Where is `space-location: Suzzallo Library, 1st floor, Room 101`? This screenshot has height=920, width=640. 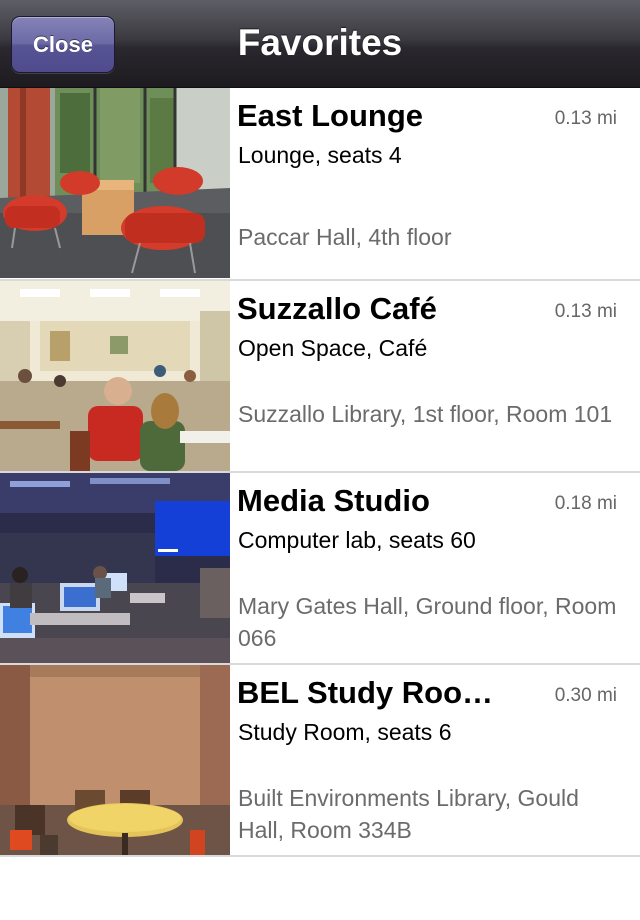
space-location: Suzzallo Library, 1st floor, Room 101 is located at coordinates (425, 414).